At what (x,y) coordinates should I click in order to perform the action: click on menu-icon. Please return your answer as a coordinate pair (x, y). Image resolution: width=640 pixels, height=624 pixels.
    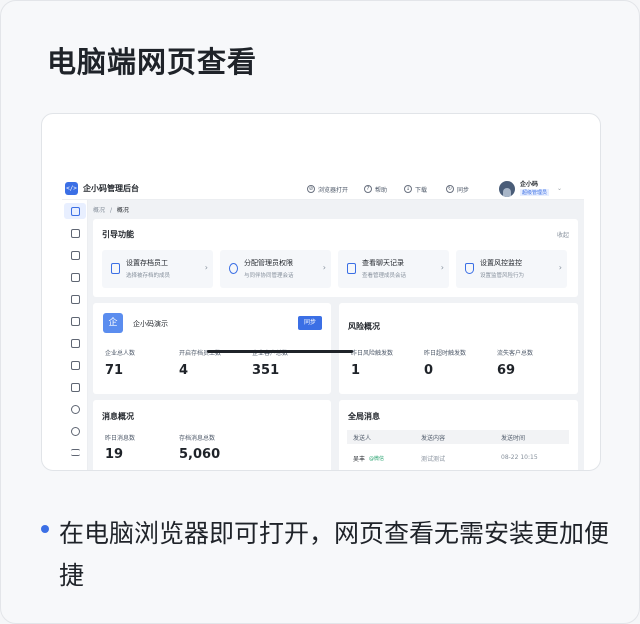
    Looking at the image, I should click on (75, 452).